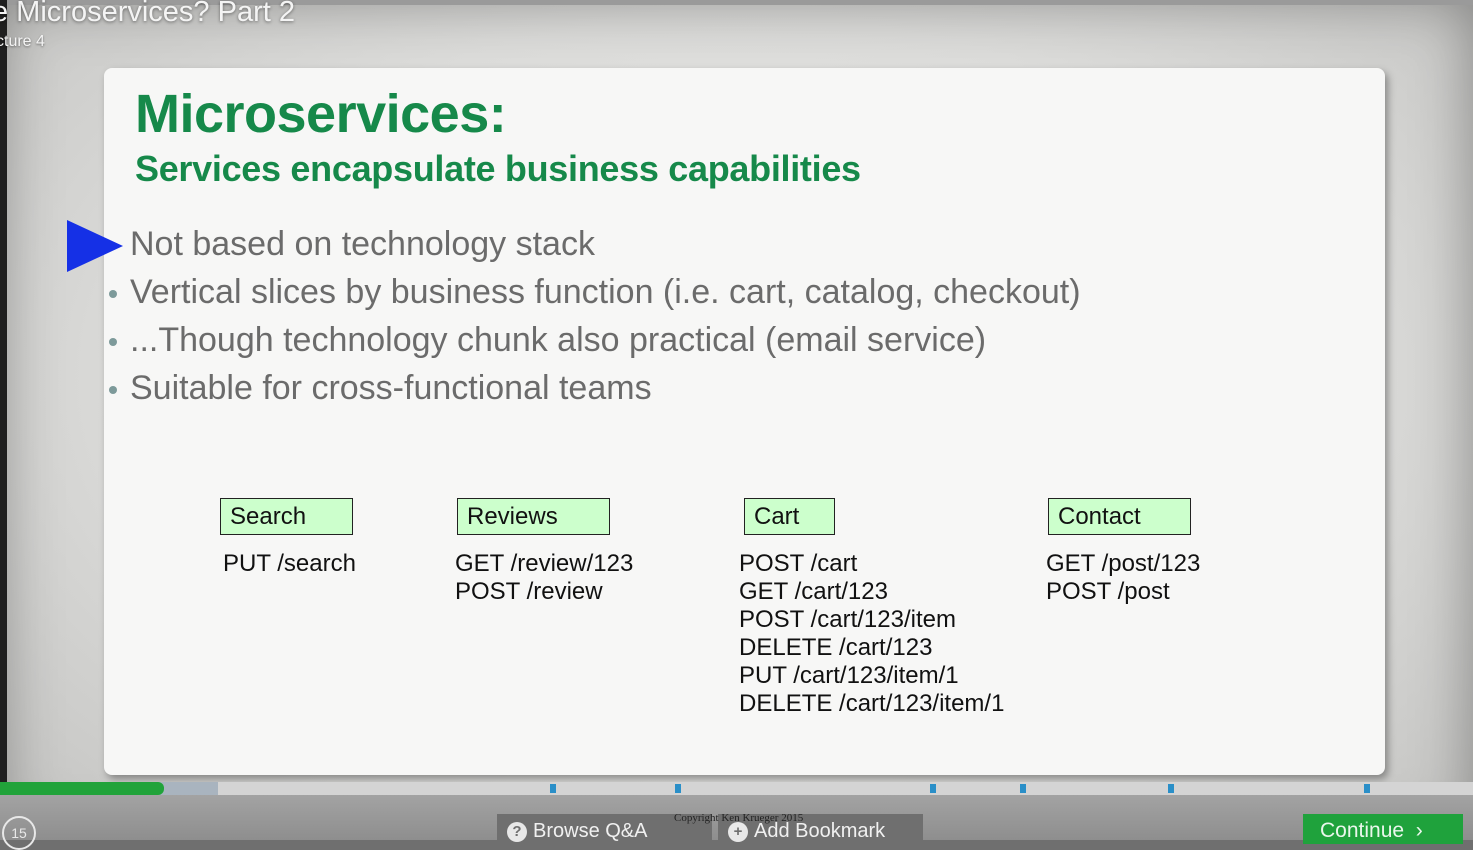 This screenshot has height=850, width=1473. What do you see at coordinates (517, 832) in the screenshot?
I see `question-icon: ?` at bounding box center [517, 832].